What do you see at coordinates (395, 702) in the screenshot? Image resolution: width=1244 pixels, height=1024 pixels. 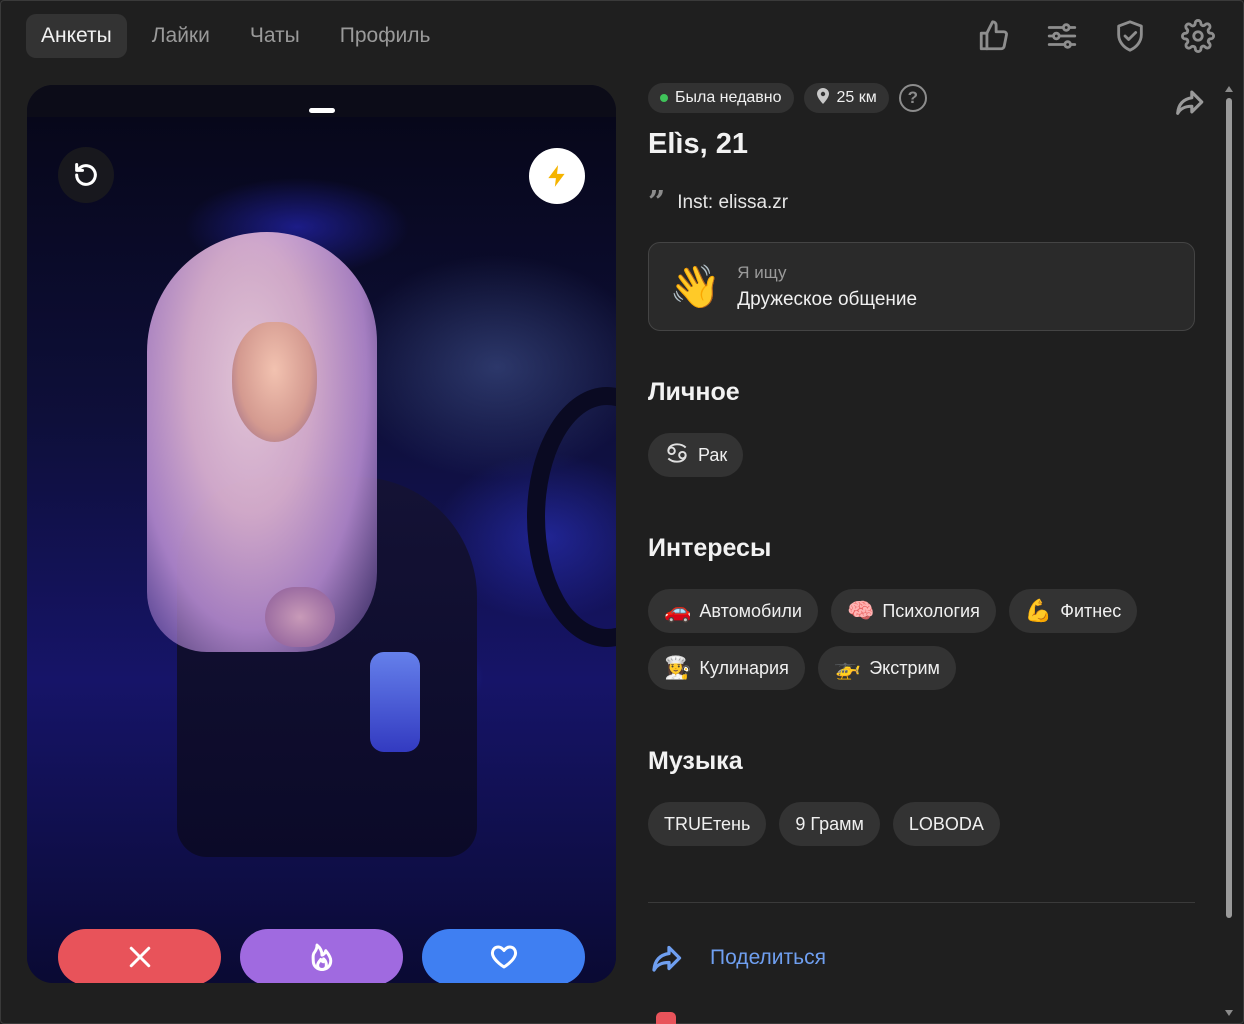 I see `photo-water-bottle` at bounding box center [395, 702].